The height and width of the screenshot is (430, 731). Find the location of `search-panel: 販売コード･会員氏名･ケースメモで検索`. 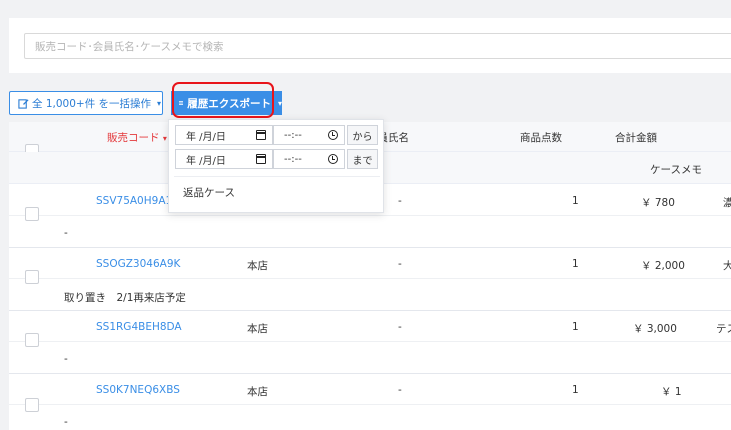

search-panel: 販売コード･会員氏名･ケースメモで検索 is located at coordinates (370, 45).